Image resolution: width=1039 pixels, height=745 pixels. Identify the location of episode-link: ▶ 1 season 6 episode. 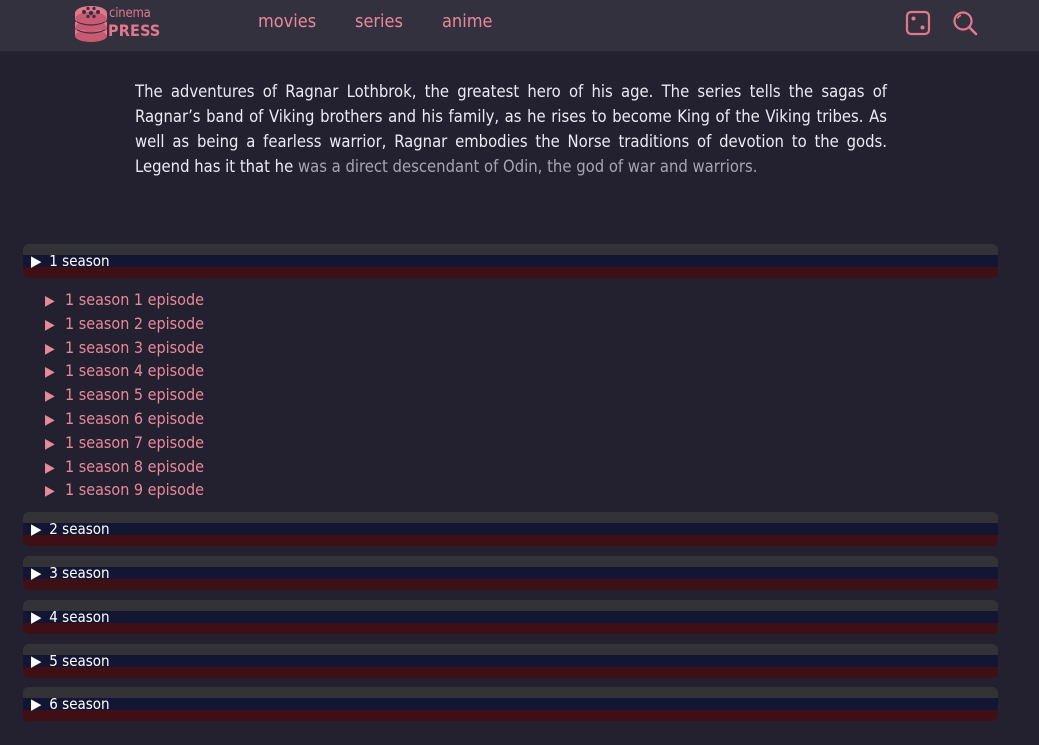
(124, 419).